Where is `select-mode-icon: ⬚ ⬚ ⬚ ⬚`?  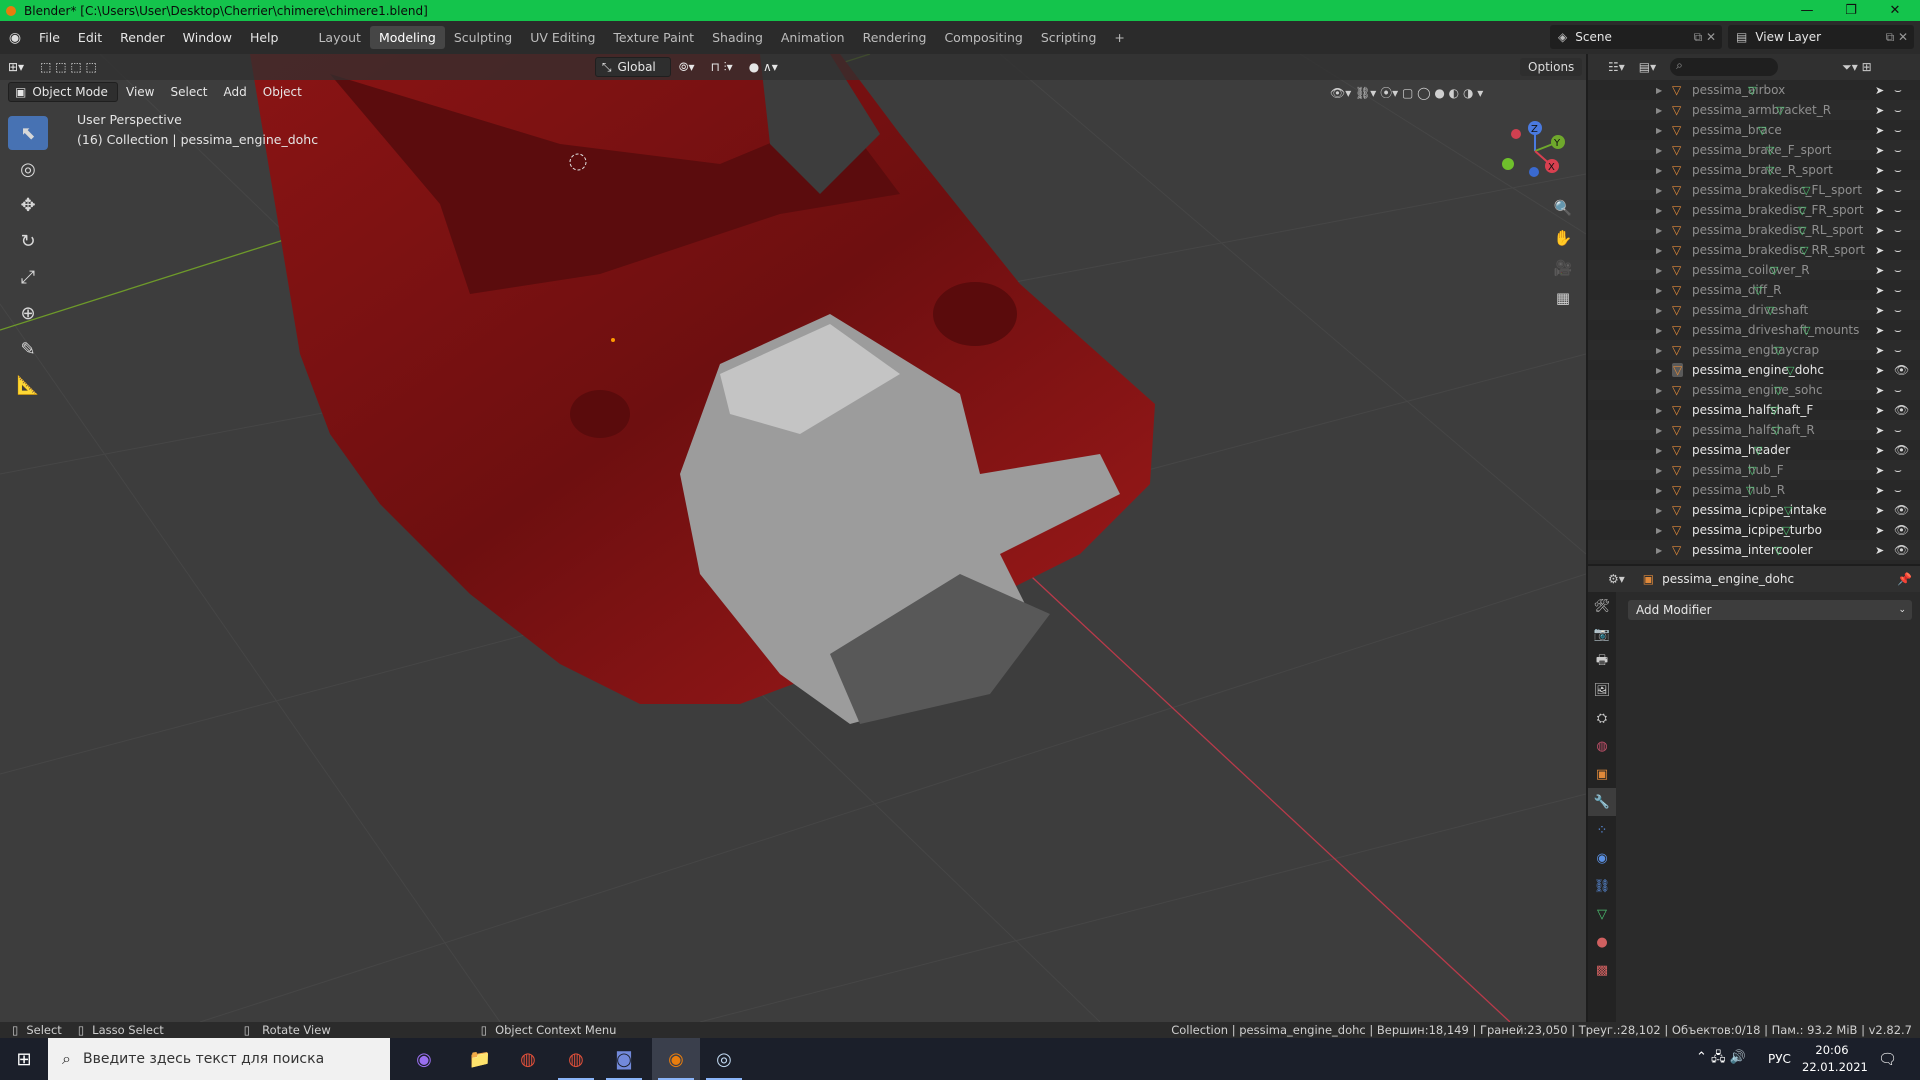 select-mode-icon: ⬚ ⬚ ⬚ ⬚ is located at coordinates (68, 67).